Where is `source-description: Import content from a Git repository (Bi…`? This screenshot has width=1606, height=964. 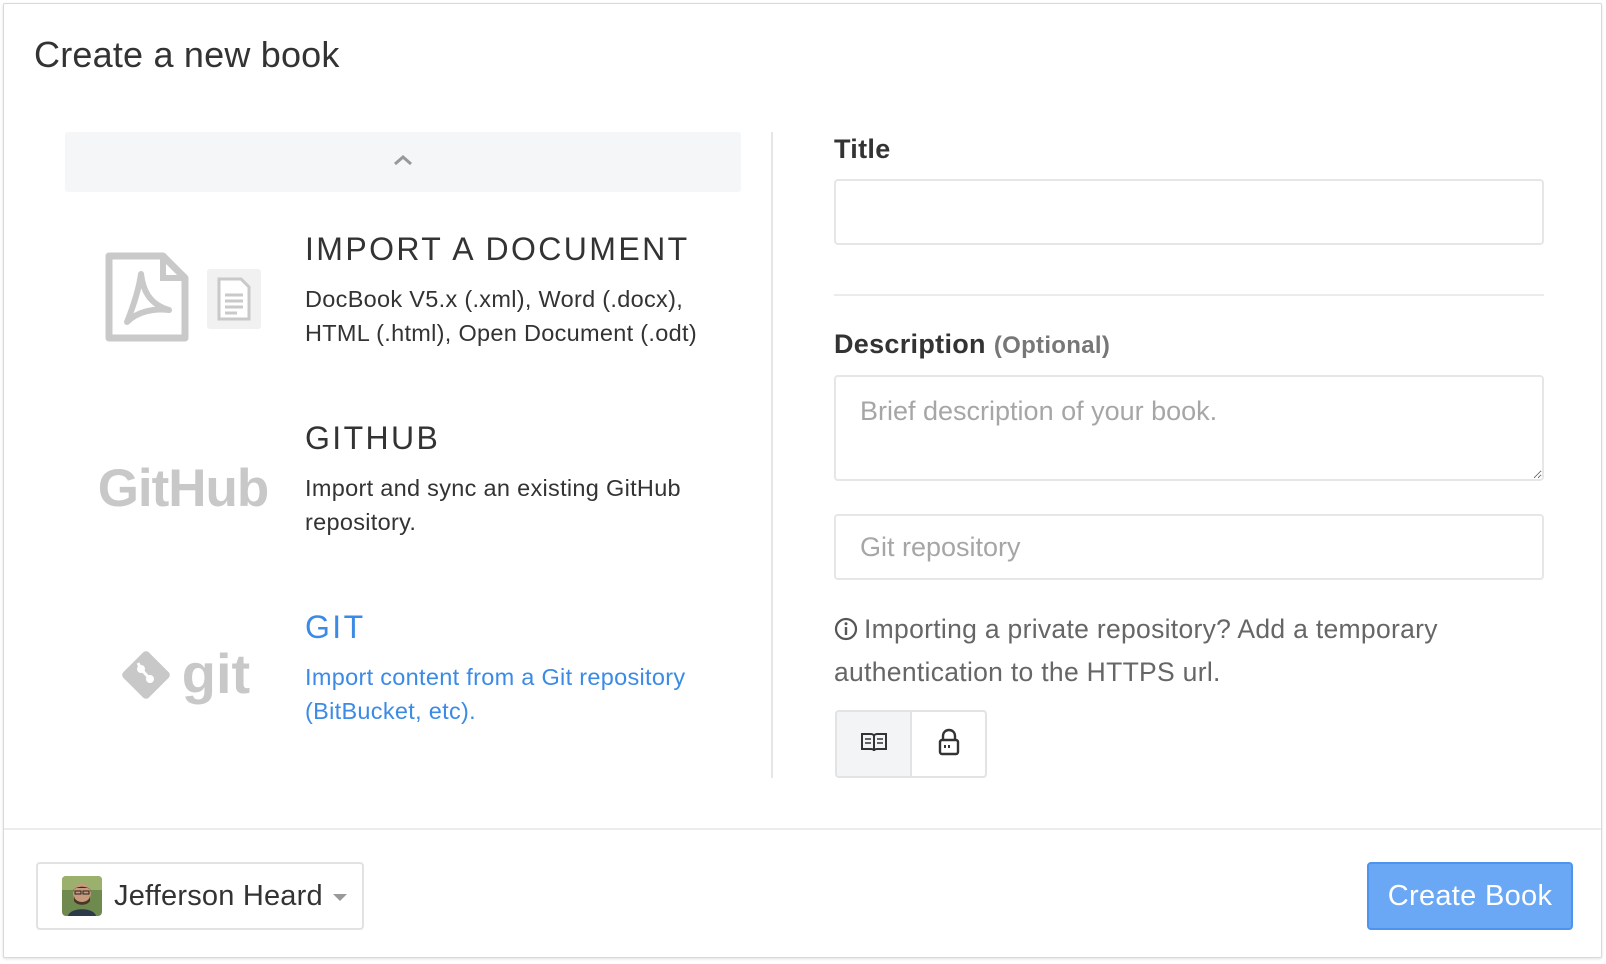
source-description: Import content from a Git repository (Bi… is located at coordinates (495, 694).